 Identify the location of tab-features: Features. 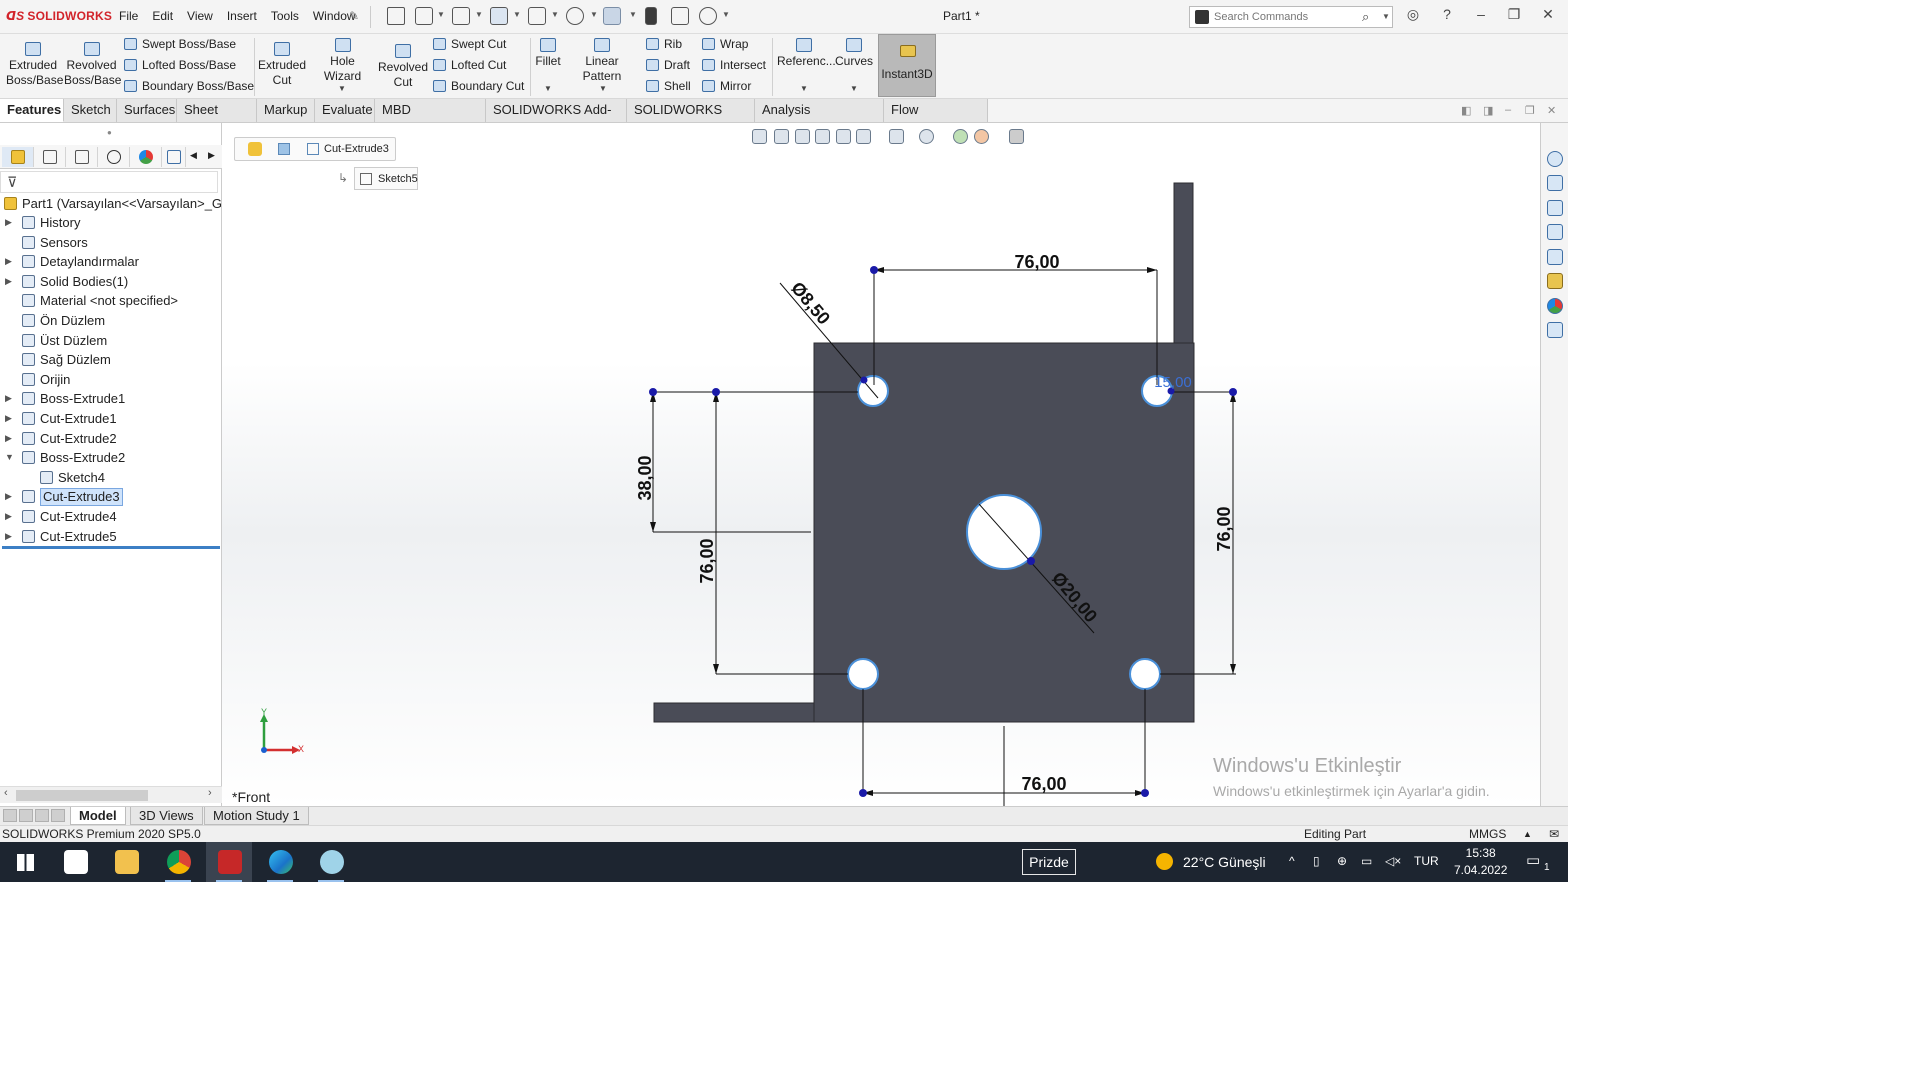
(32, 110).